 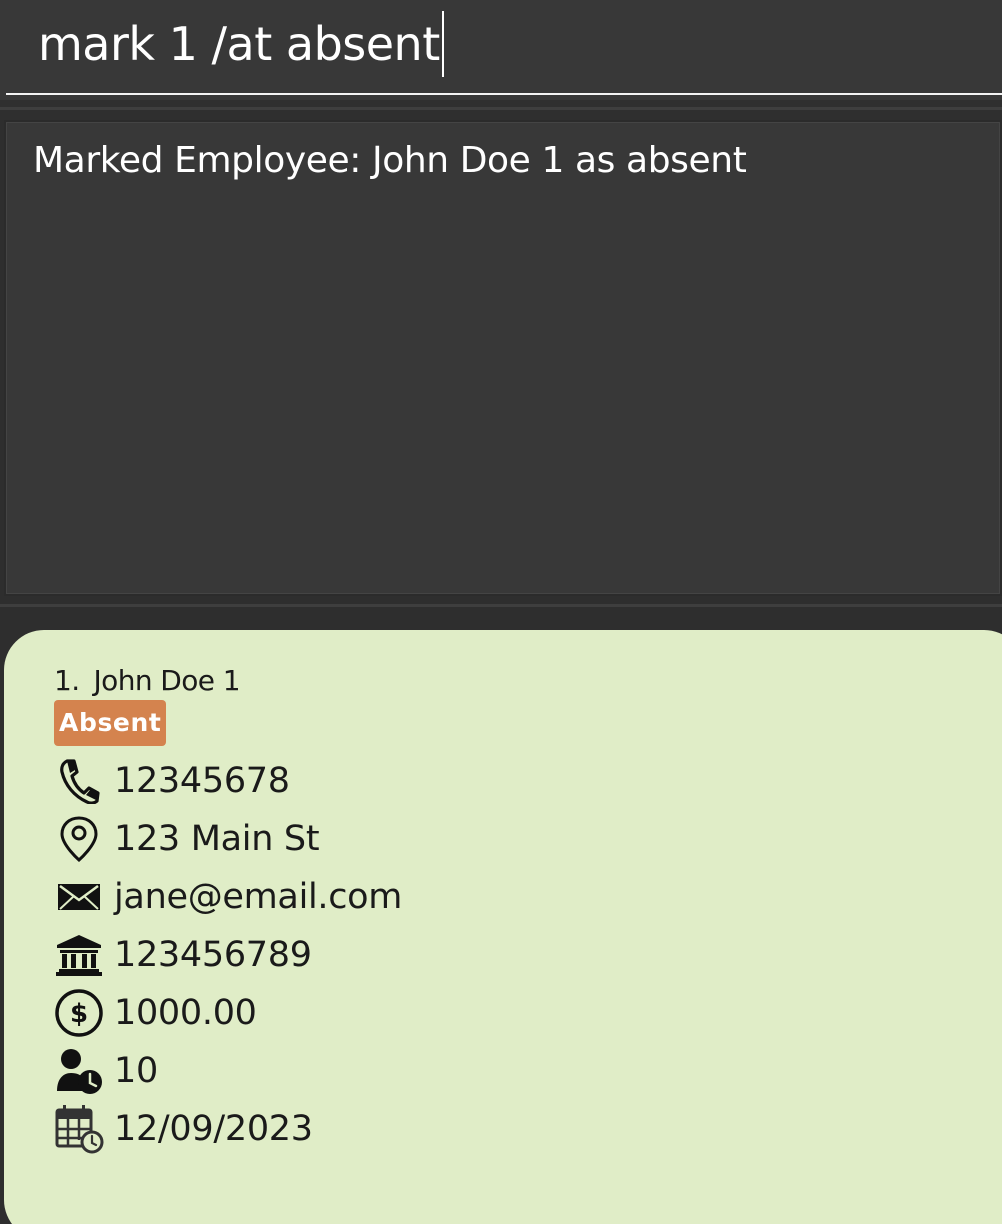 What do you see at coordinates (67, 680) in the screenshot?
I see `employee-index: 1.` at bounding box center [67, 680].